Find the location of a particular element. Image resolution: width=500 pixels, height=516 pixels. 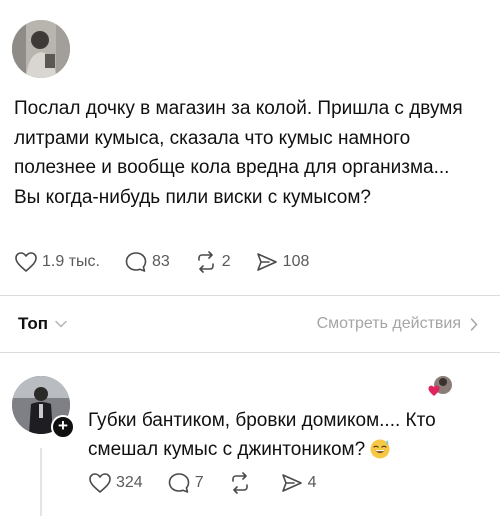

reply-actions: 324 7 4 is located at coordinates (214, 483).